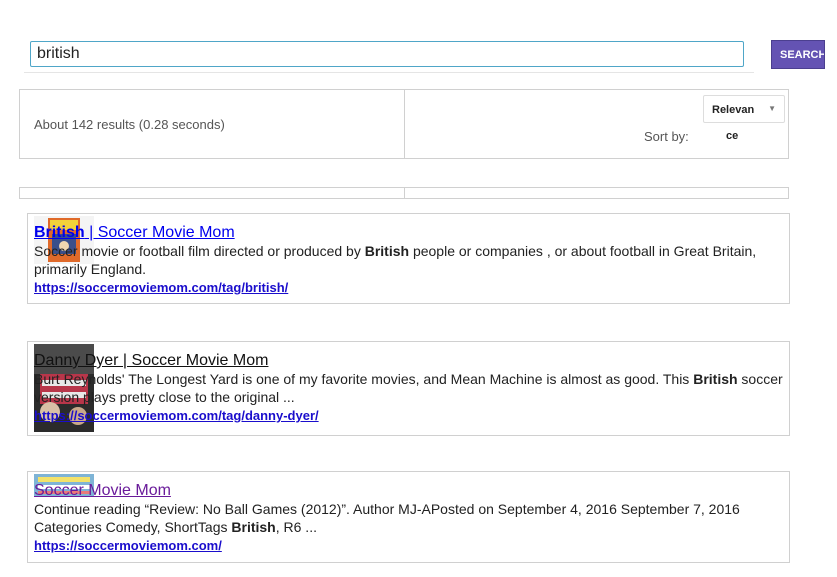  I want to click on result-url-link: https://soccermoviemom.com/, so click(128, 545).